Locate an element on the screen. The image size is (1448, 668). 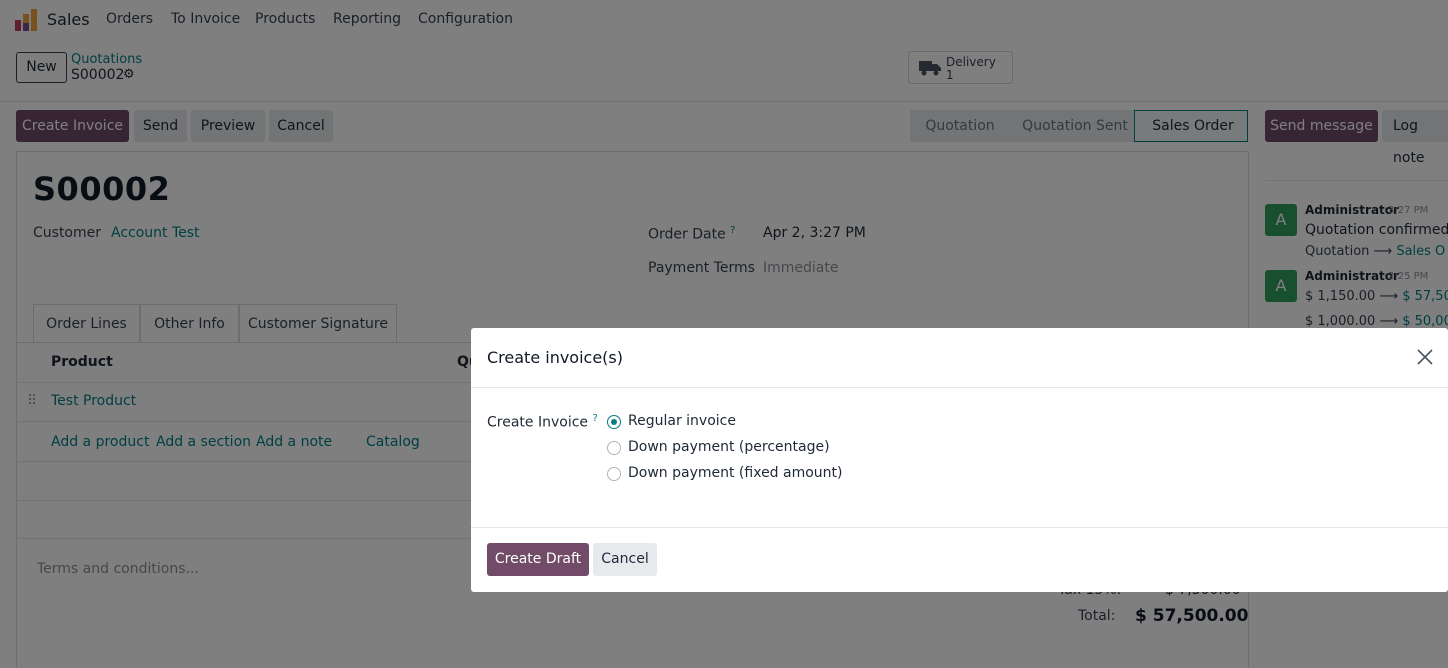
create-draft-button: Create Draft is located at coordinates (538, 559).